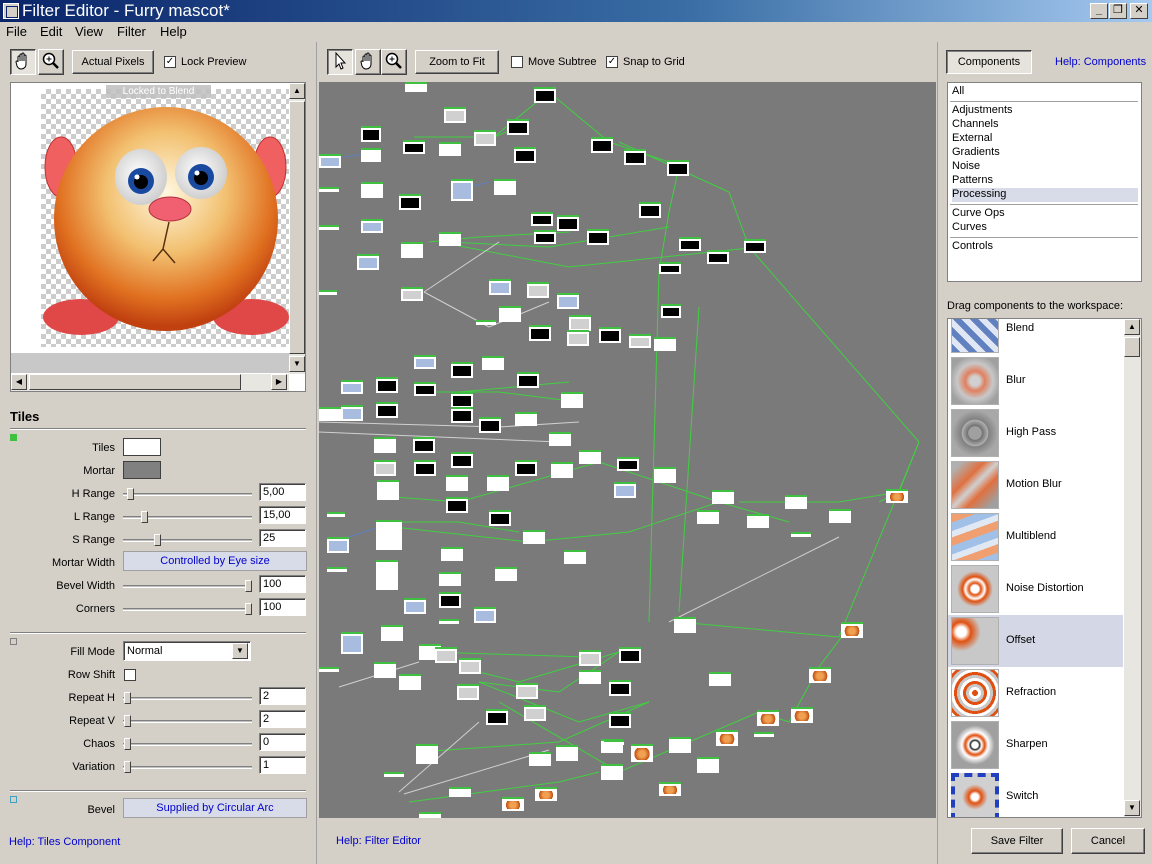  What do you see at coordinates (127, 744) in the screenshot?
I see `chaos-slider-knob` at bounding box center [127, 744].